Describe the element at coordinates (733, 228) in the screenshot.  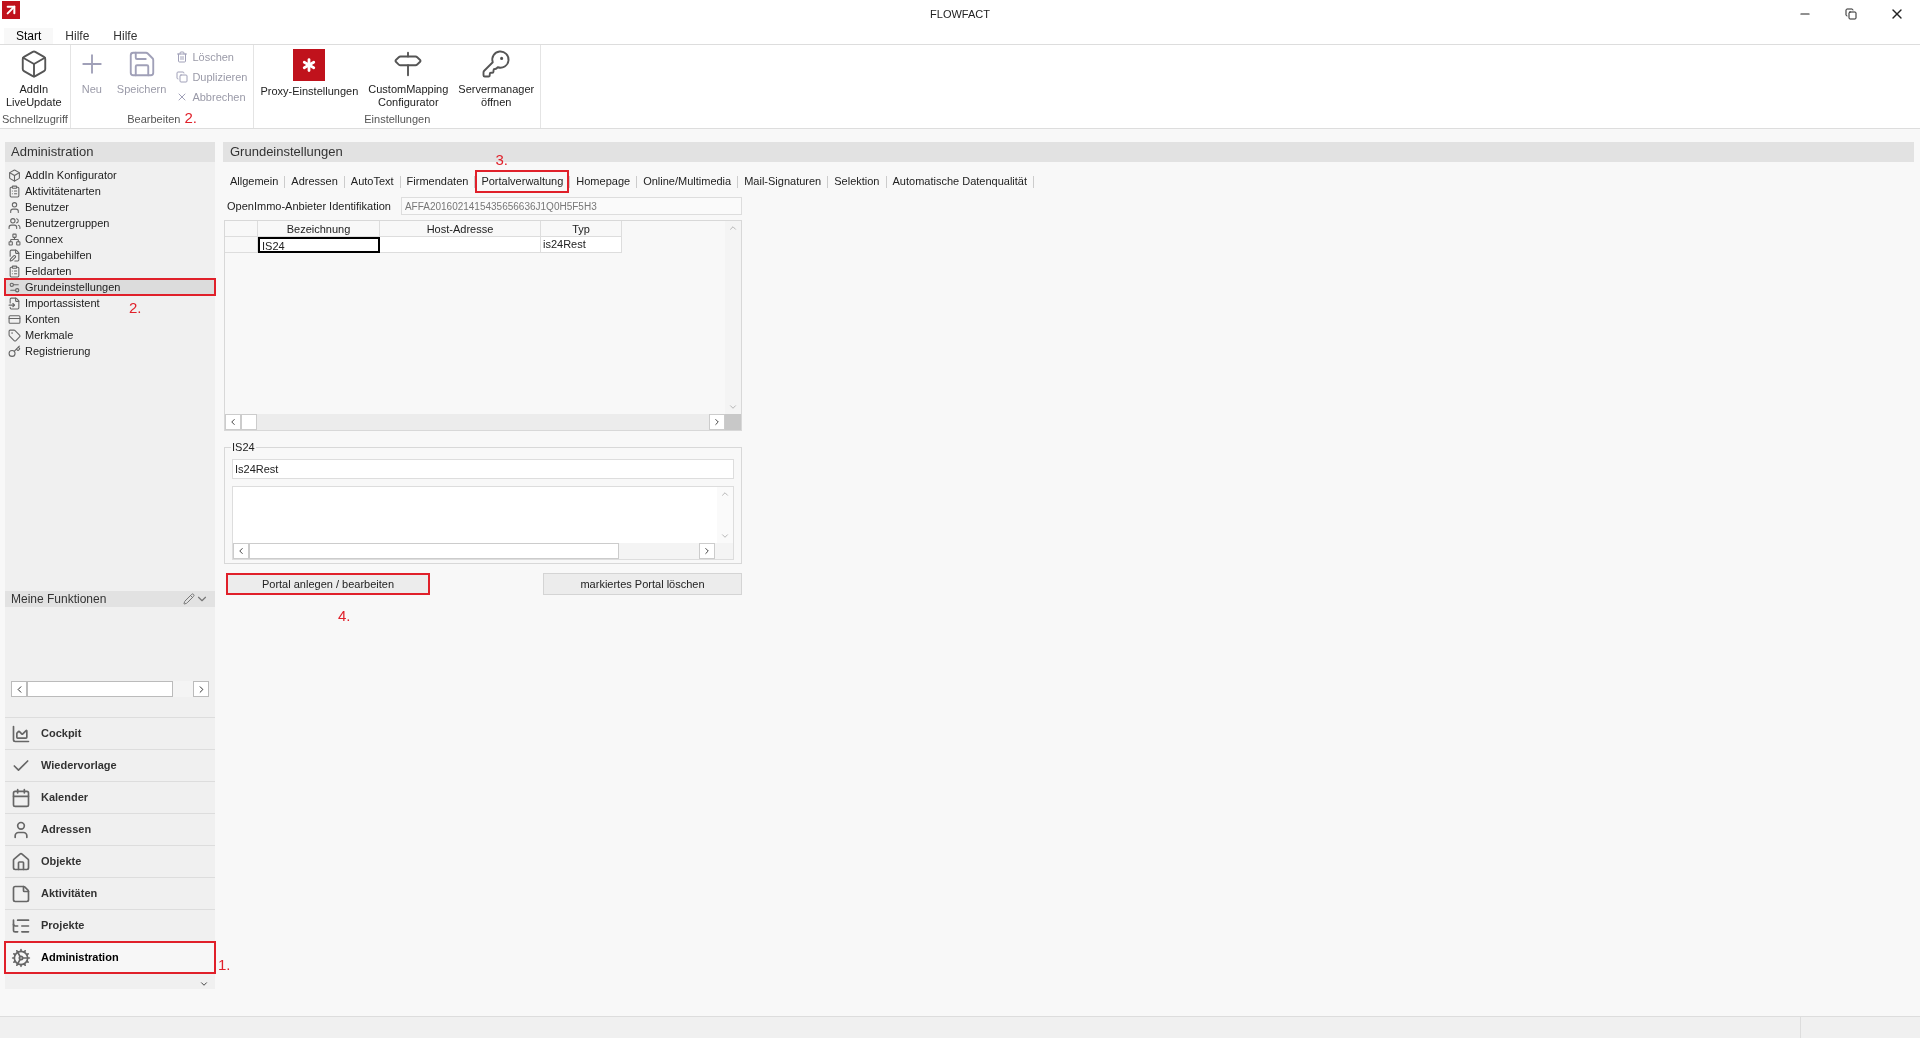
I see `chevron-up-icon` at that location.